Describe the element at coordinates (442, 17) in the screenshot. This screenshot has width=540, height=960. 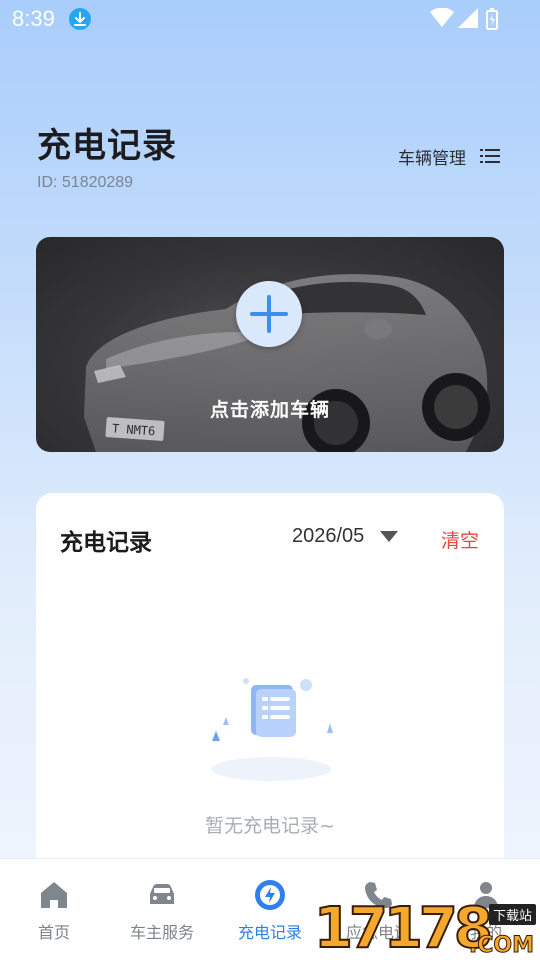
I see `wifi-icon` at that location.